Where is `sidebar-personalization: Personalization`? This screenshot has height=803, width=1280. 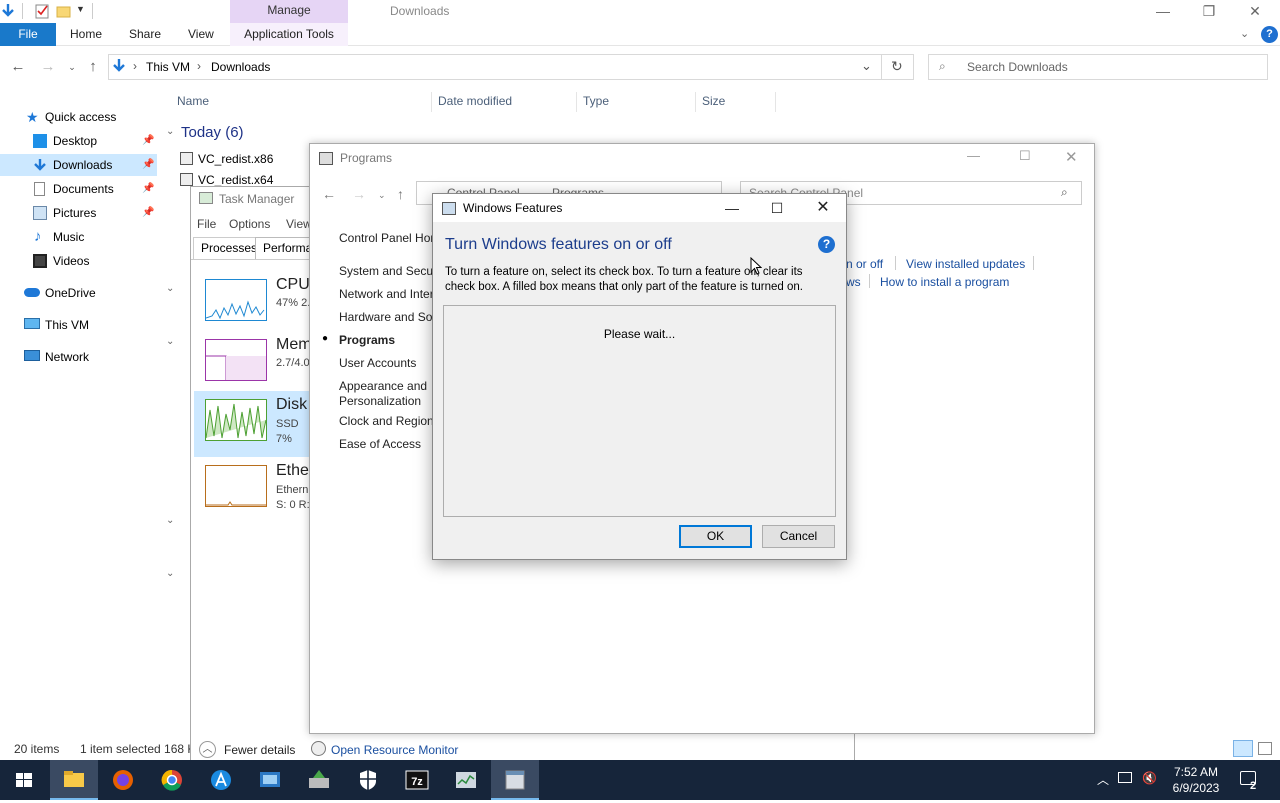 sidebar-personalization: Personalization is located at coordinates (380, 401).